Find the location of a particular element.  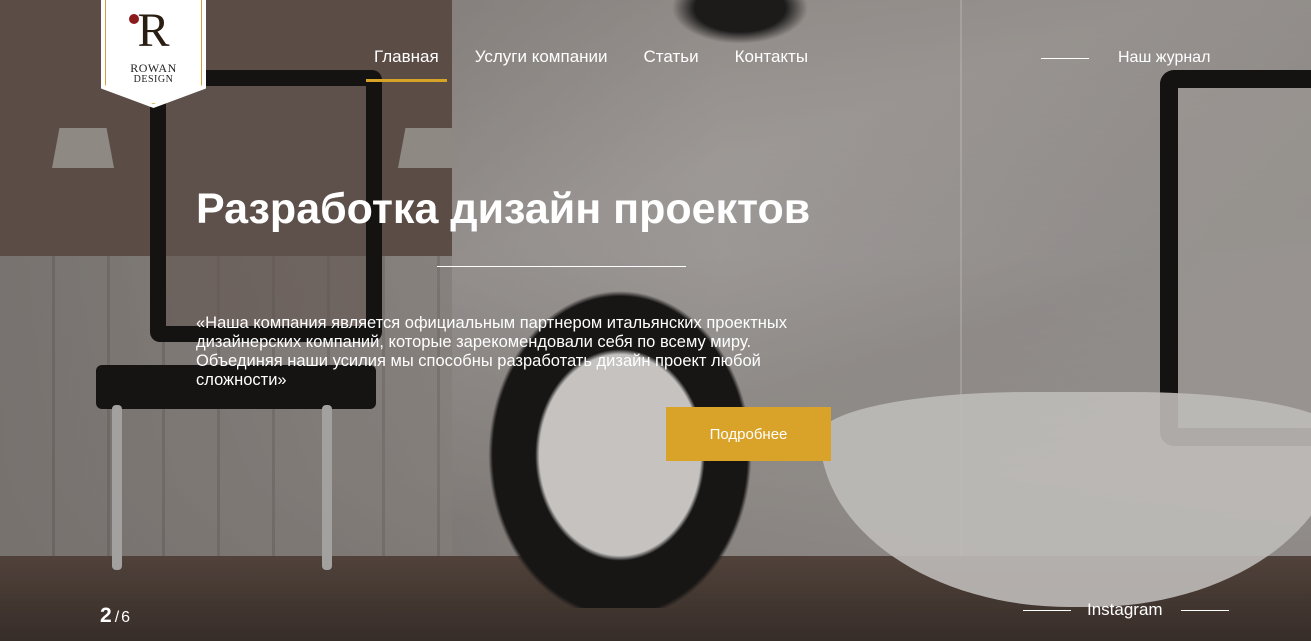

journal-link: Наш журнал is located at coordinates (1164, 58).